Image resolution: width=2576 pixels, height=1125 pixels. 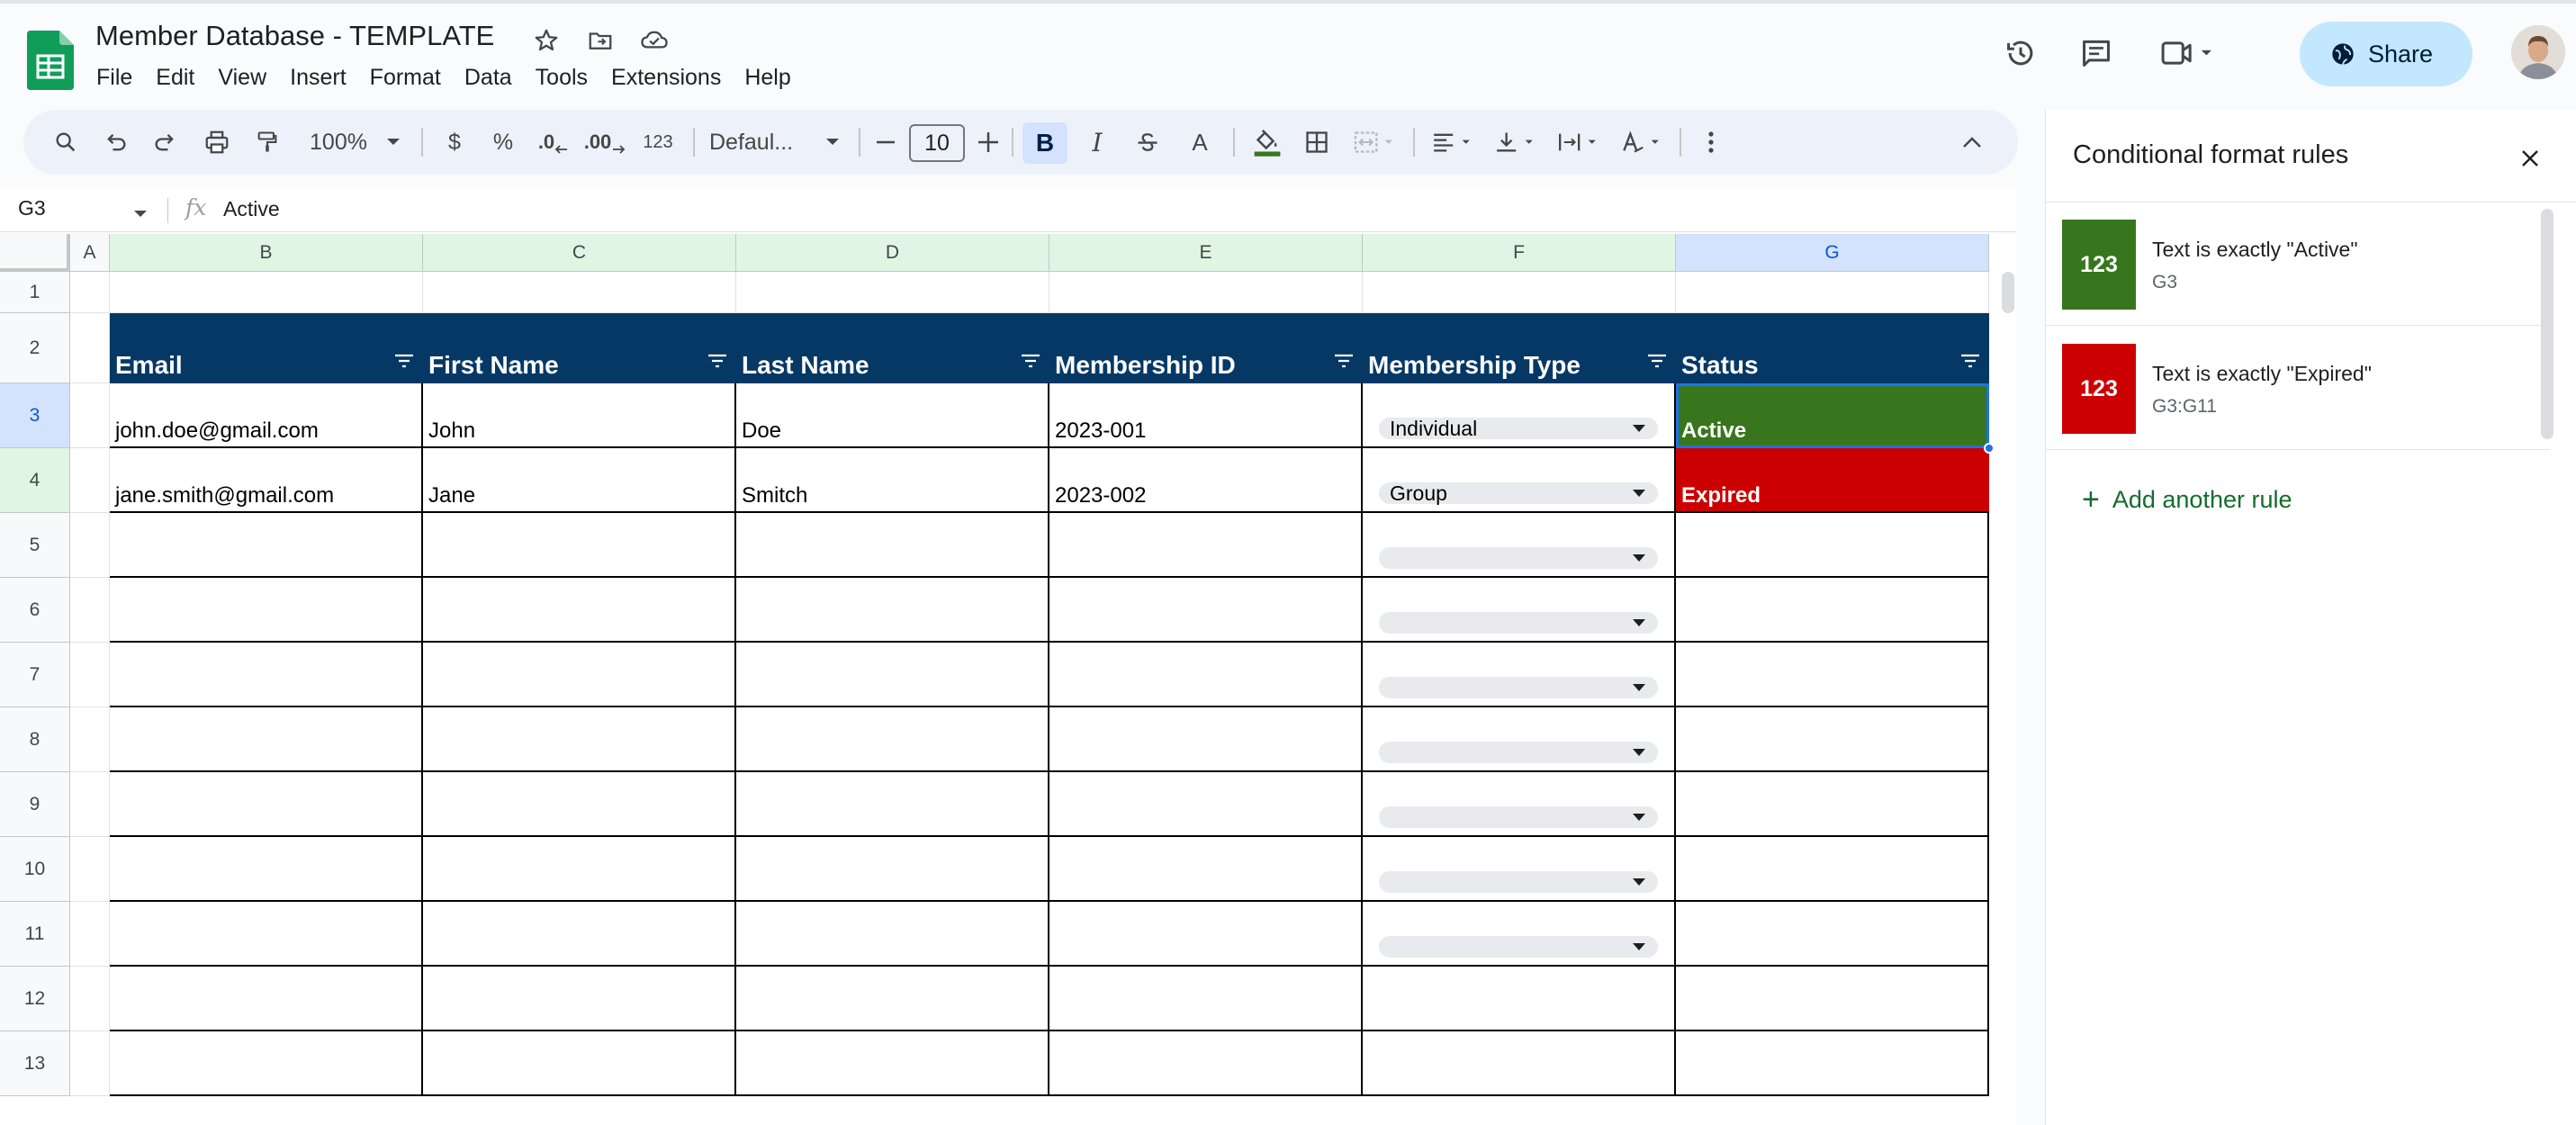 What do you see at coordinates (1097, 142) in the screenshot?
I see `italic-button: I` at bounding box center [1097, 142].